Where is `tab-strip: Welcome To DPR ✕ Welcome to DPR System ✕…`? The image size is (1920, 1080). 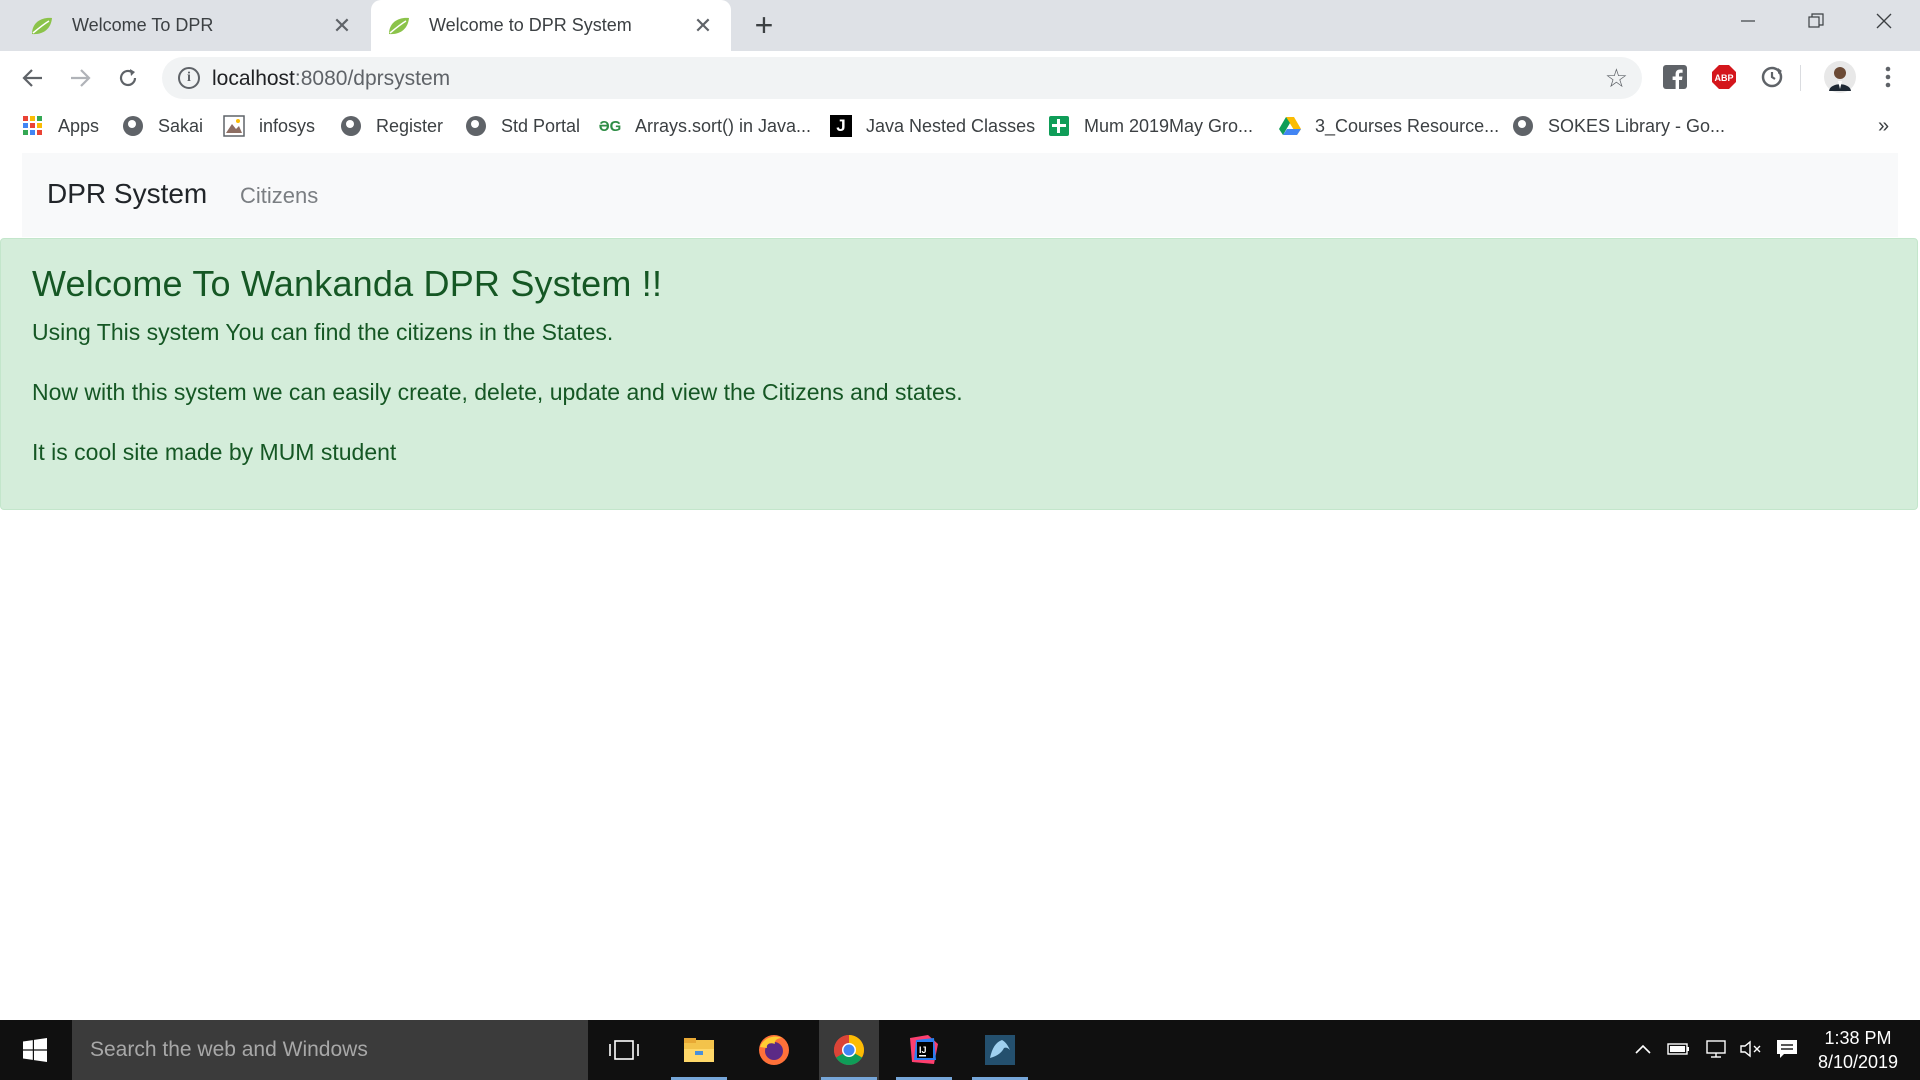
tab-strip: Welcome To DPR ✕ Welcome to DPR System ✕… is located at coordinates (960, 25).